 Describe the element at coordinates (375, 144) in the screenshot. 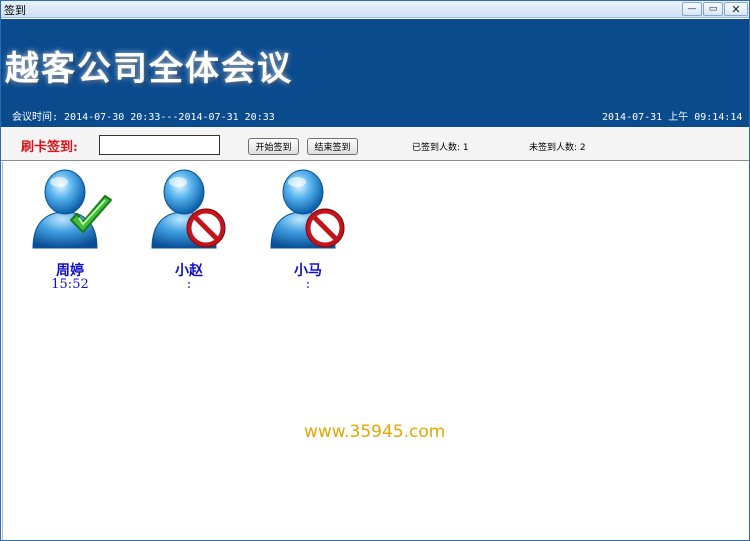

I see `control-bar: 刷卡签到: 开始签到 结束签到 已签到人数: 1 未签到人数: 2` at that location.